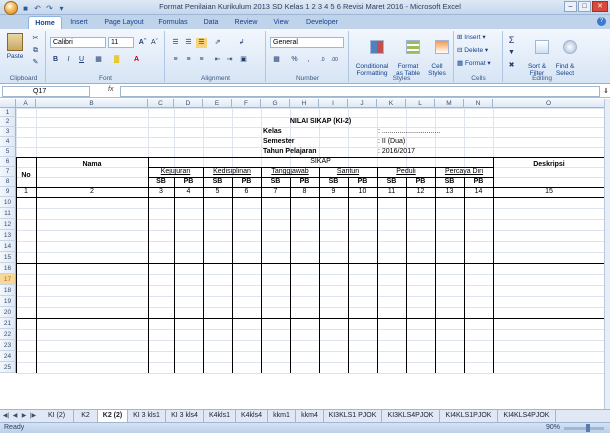 This screenshot has width=610, height=433. I want to click on maximize-button: □, so click(584, 6).